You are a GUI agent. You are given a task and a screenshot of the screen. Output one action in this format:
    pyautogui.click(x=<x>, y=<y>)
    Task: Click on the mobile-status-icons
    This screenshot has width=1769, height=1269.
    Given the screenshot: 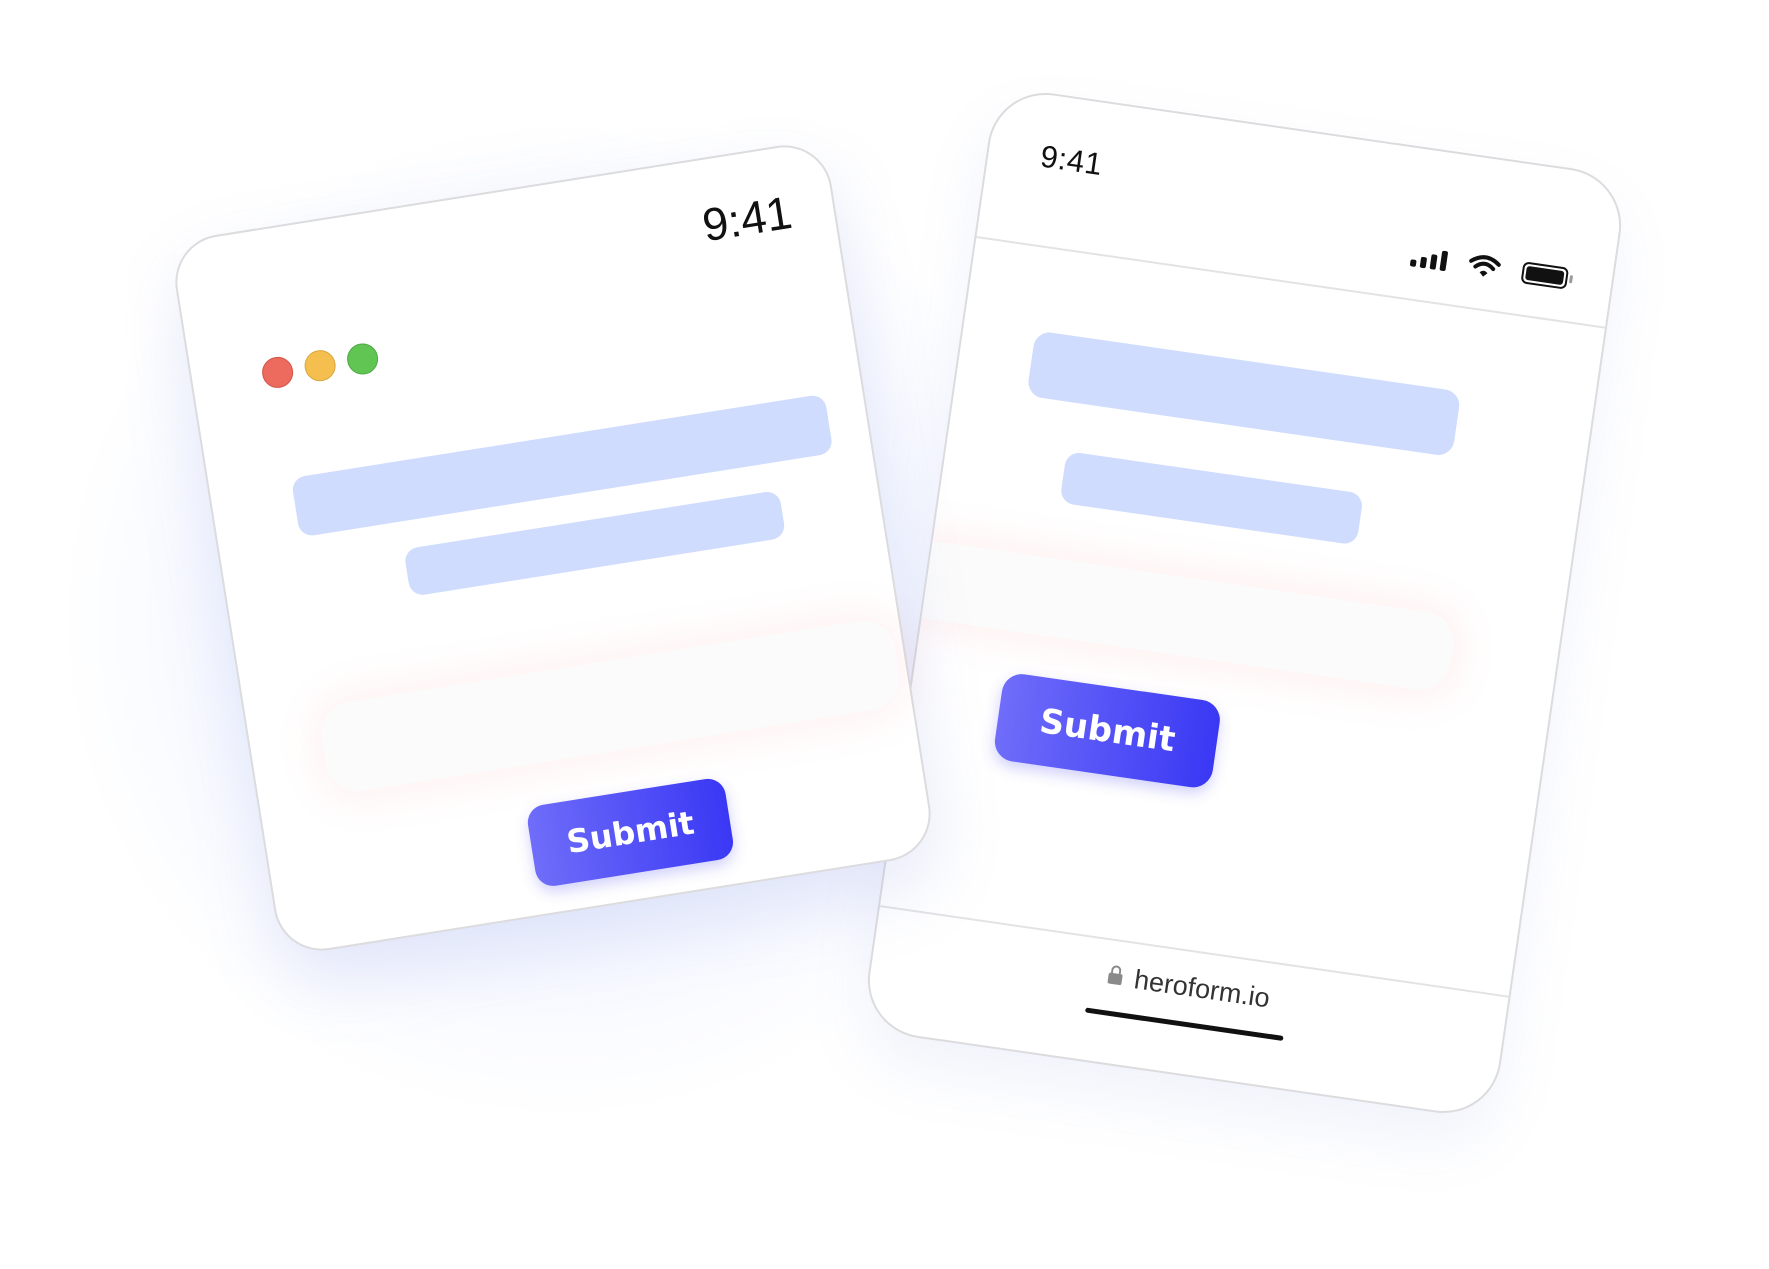 What is the action you would take?
    pyautogui.click(x=1489, y=267)
    